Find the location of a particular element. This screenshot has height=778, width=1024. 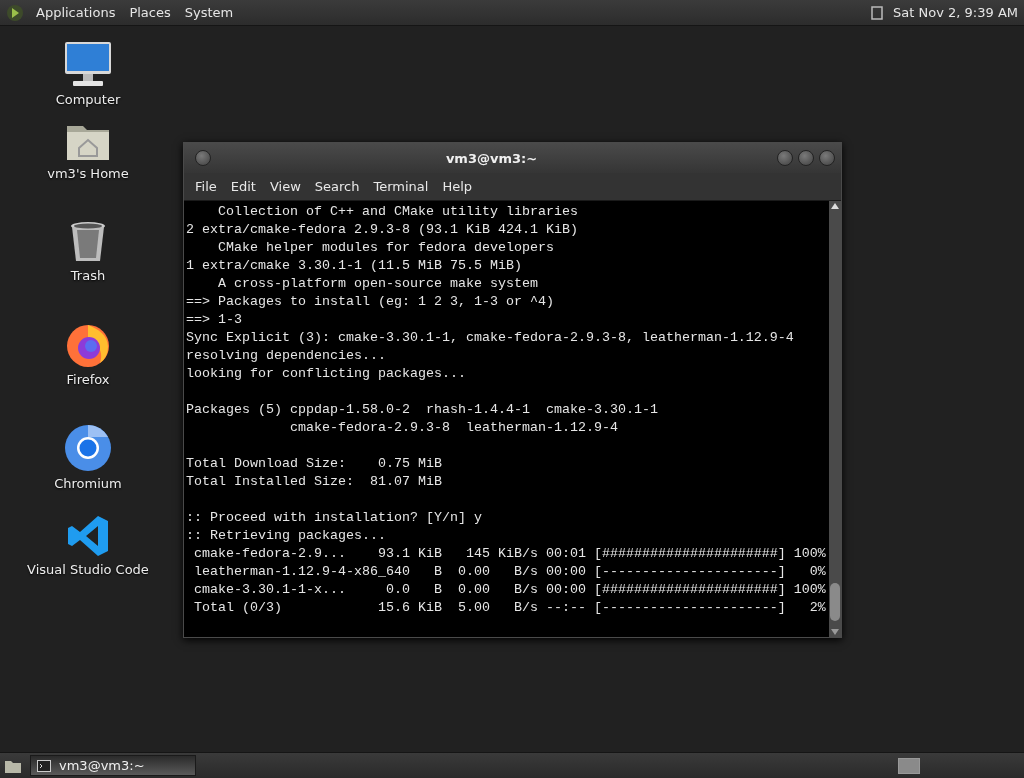

terminal-line: Packages (5) cppdap-1.58.0-2 rhash-1.4.4-1 cmake-3.30.1-1 is located at coordinates (422, 410).